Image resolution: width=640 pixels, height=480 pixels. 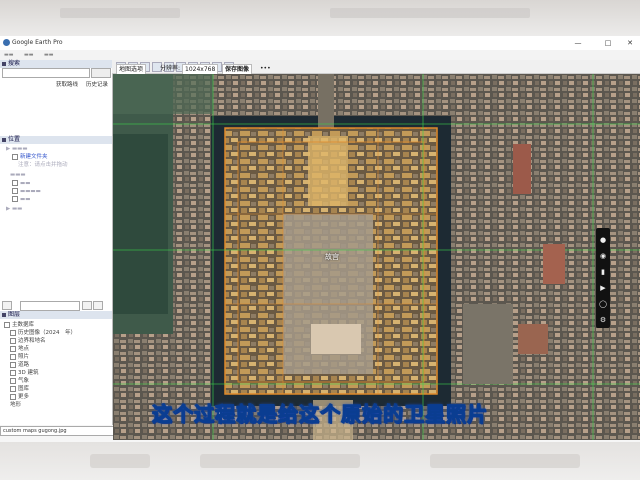 What do you see at coordinates (46, 73) in the screenshot?
I see `search-input` at bounding box center [46, 73].